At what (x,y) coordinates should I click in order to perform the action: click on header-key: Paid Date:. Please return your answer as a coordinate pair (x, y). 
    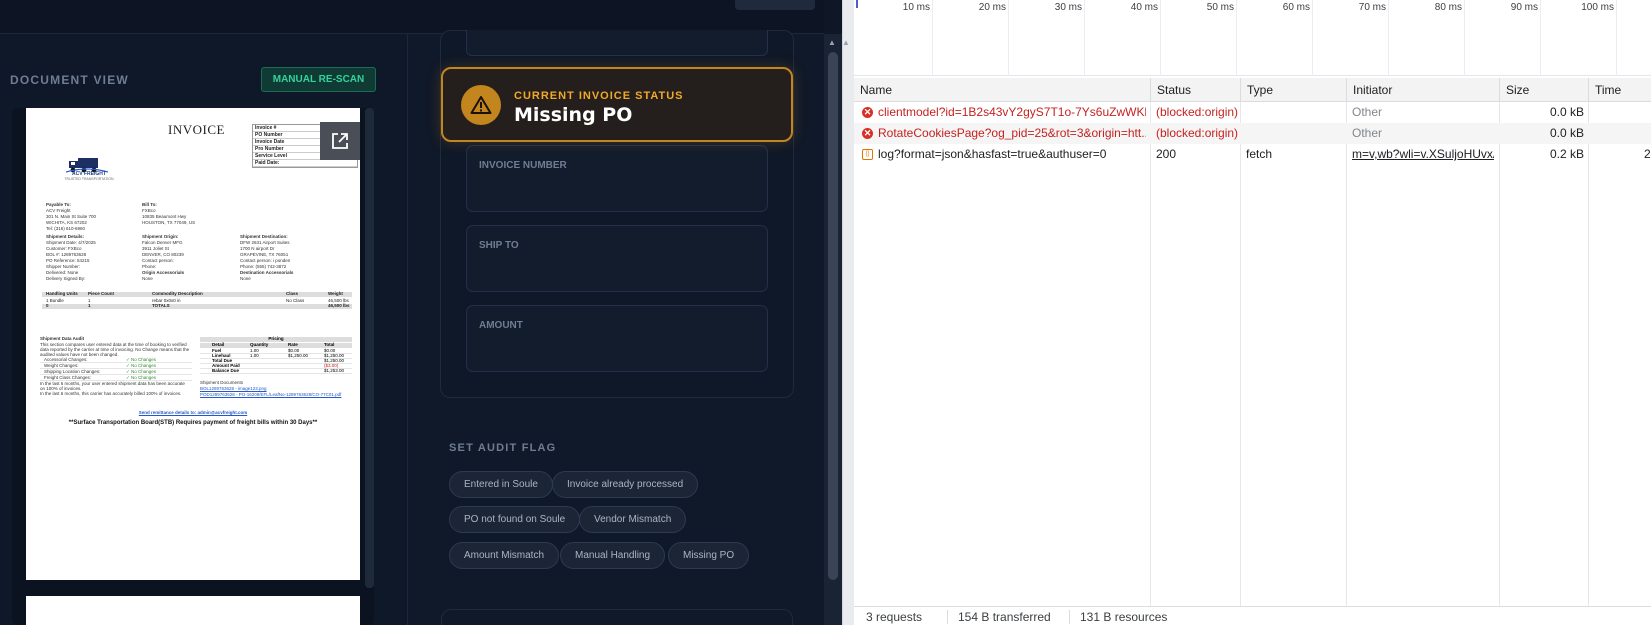
    Looking at the image, I should click on (267, 163).